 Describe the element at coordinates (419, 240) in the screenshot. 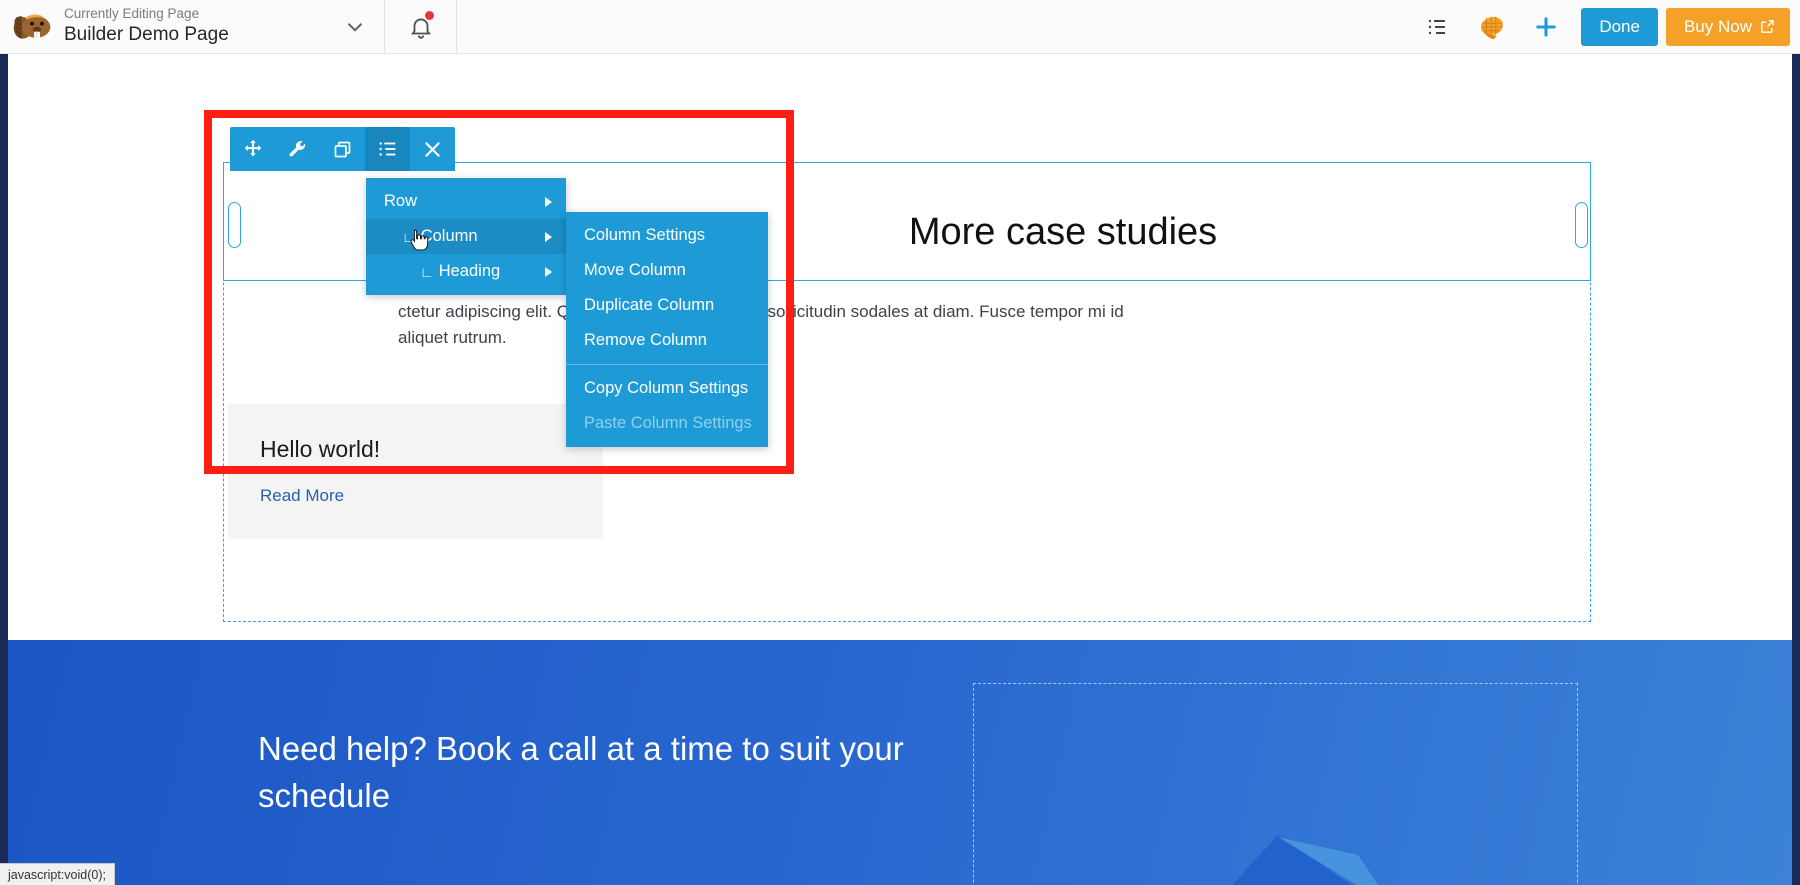

I see `pointer-hand-cursor-icon` at that location.